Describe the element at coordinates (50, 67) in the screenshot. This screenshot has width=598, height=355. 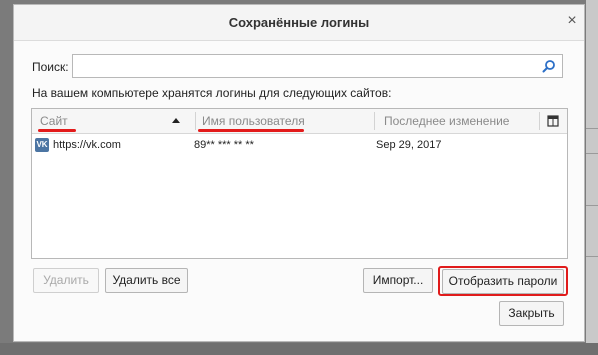
I see `search-label: Поиск:` at that location.